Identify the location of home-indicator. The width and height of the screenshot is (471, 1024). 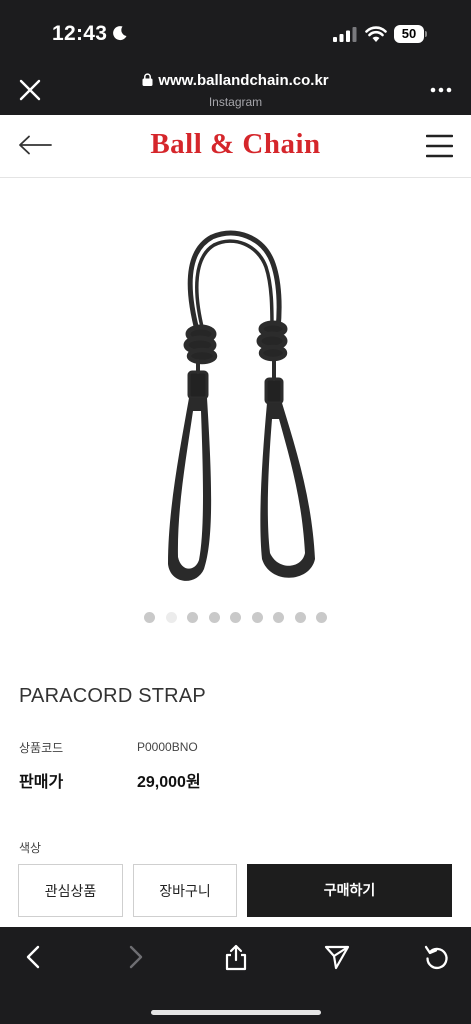
(236, 1012).